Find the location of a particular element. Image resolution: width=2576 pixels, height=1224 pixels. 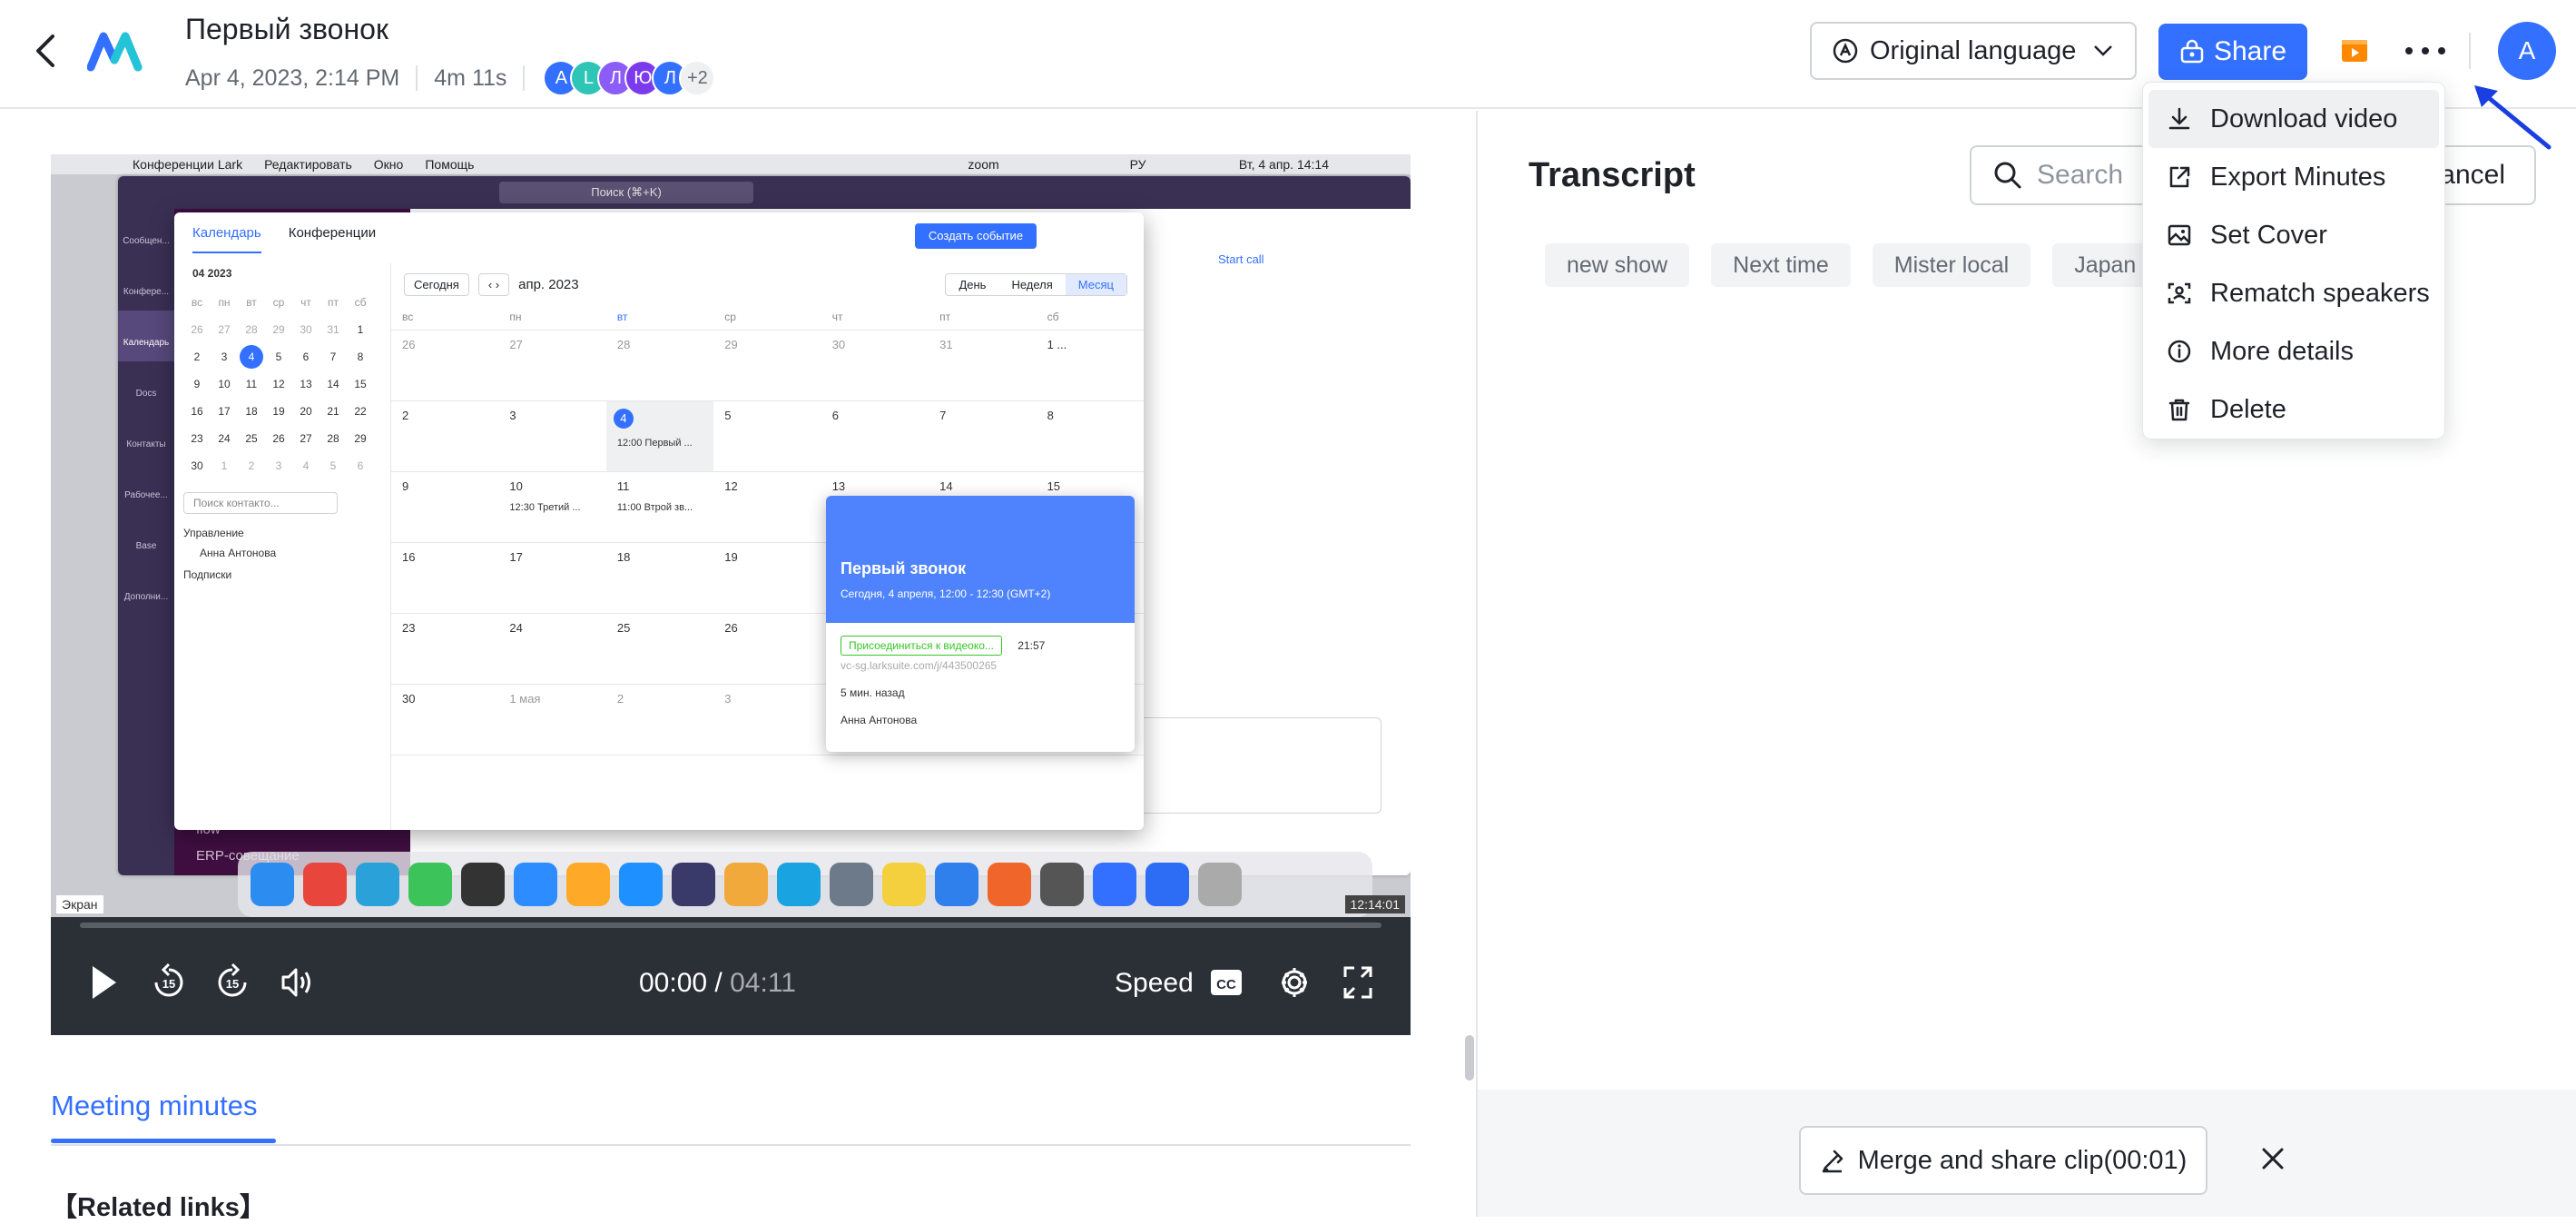

trash-icon is located at coordinates (2179, 410).